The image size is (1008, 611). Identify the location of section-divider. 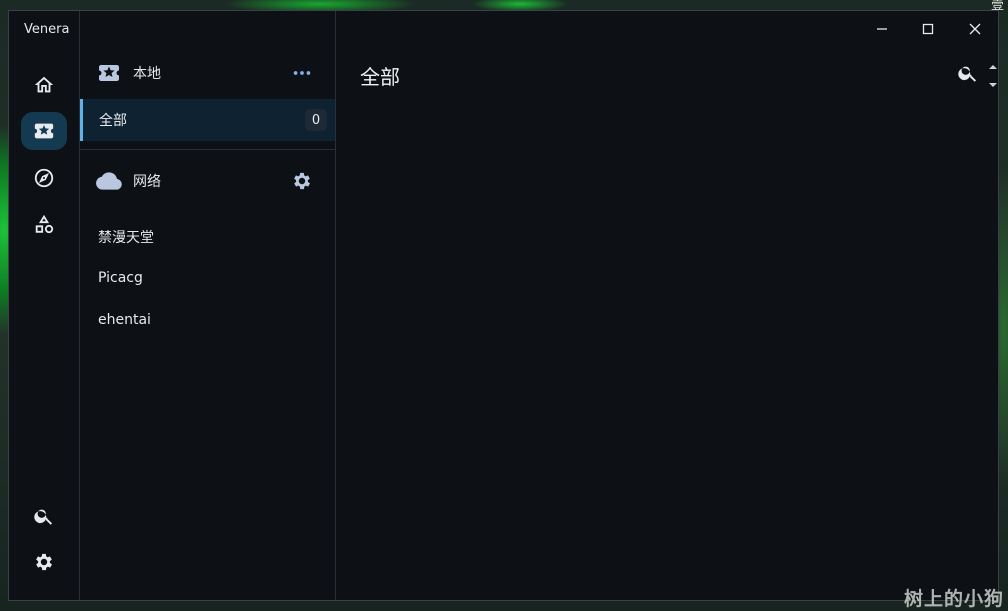
(207, 149).